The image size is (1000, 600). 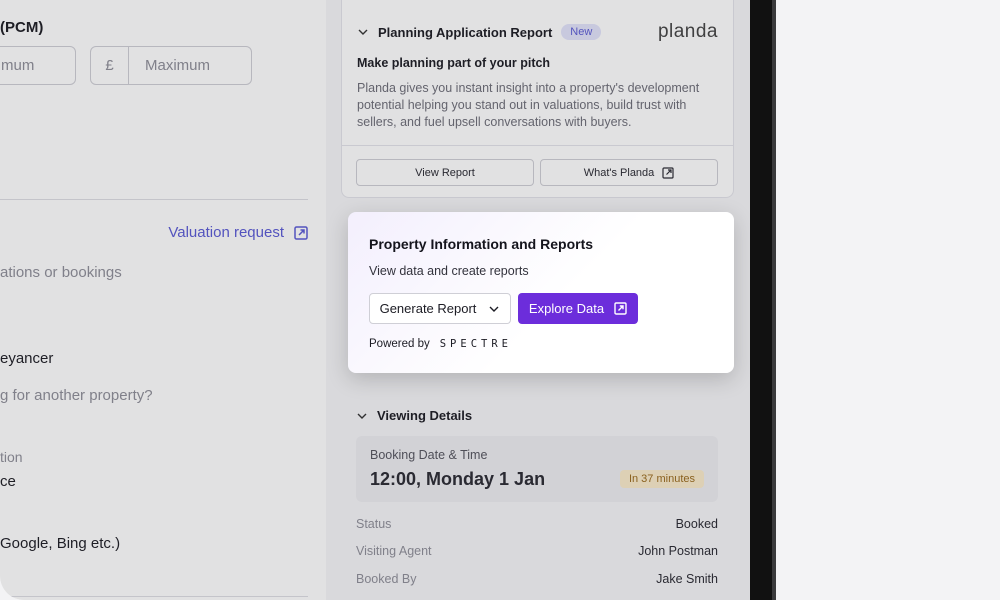 What do you see at coordinates (399, 344) in the screenshot?
I see `powered-by-label: Powered by` at bounding box center [399, 344].